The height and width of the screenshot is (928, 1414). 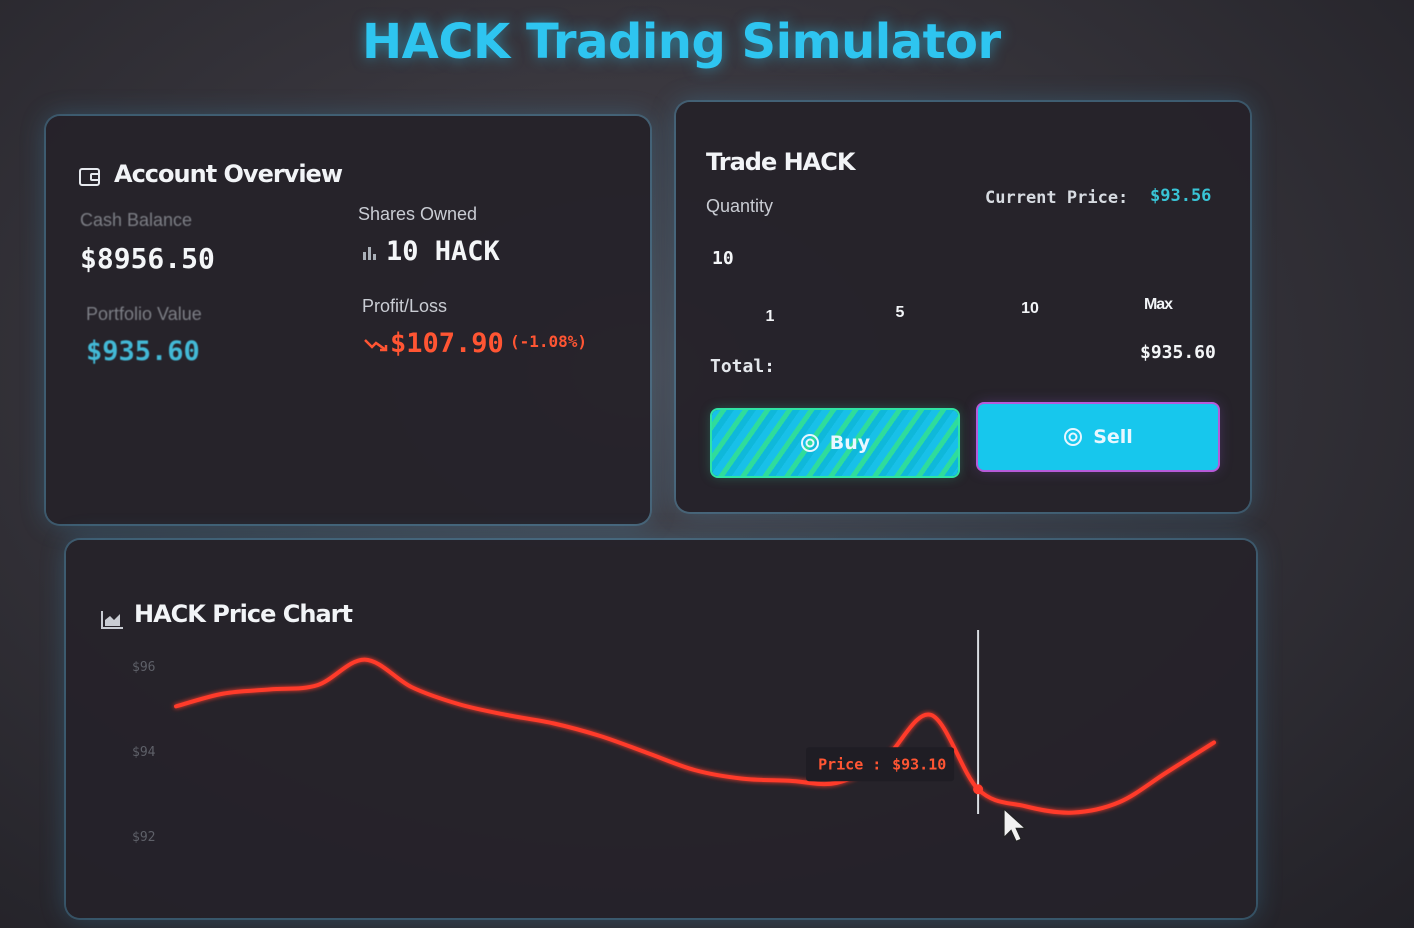 What do you see at coordinates (405, 306) in the screenshot?
I see `profit-loss-label: Profit/Loss` at bounding box center [405, 306].